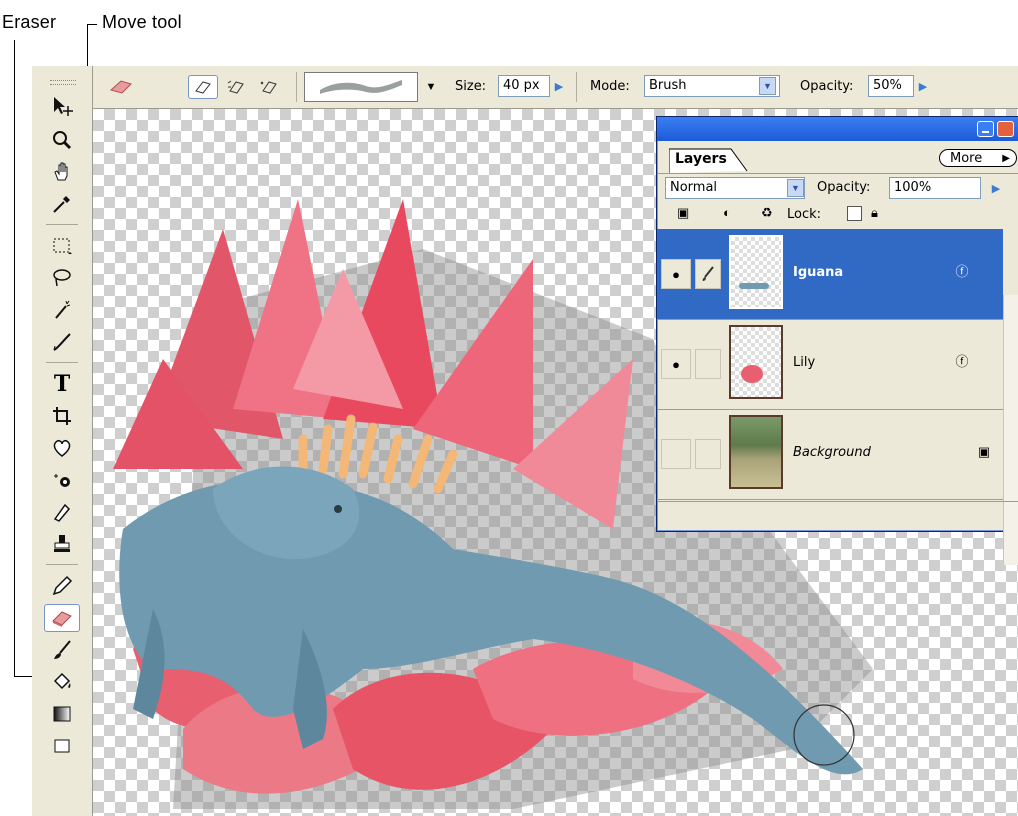  What do you see at coordinates (92, 24) in the screenshot?
I see `move-callout-line-h` at bounding box center [92, 24].